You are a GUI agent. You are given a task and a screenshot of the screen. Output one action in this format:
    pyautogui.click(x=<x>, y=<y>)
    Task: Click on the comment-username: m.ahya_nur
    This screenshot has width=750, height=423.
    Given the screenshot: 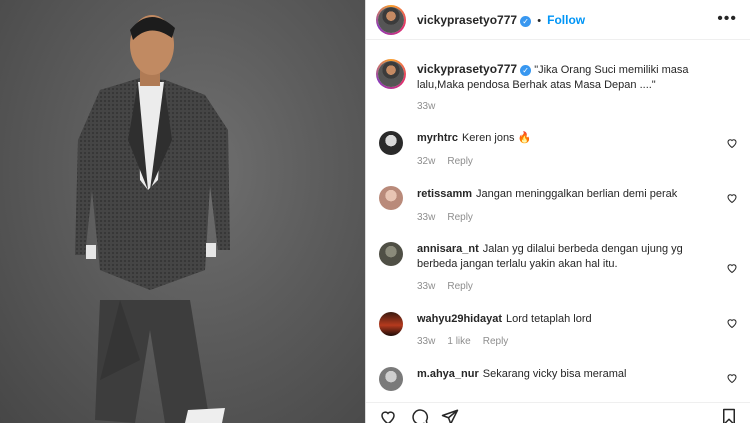 What is the action you would take?
    pyautogui.click(x=448, y=374)
    